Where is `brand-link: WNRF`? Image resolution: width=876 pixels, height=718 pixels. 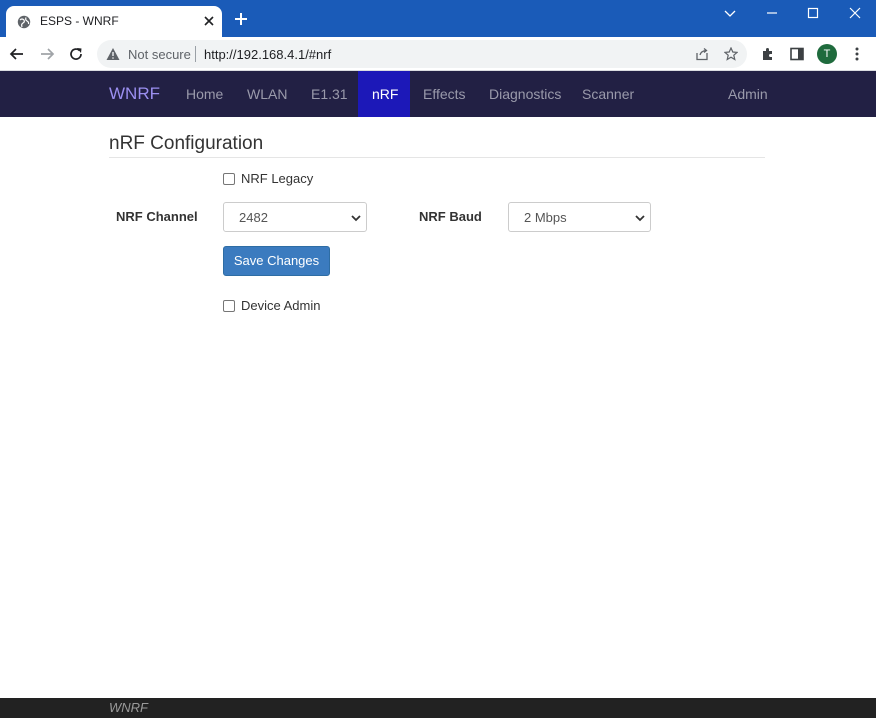
brand-link: WNRF is located at coordinates (134, 94).